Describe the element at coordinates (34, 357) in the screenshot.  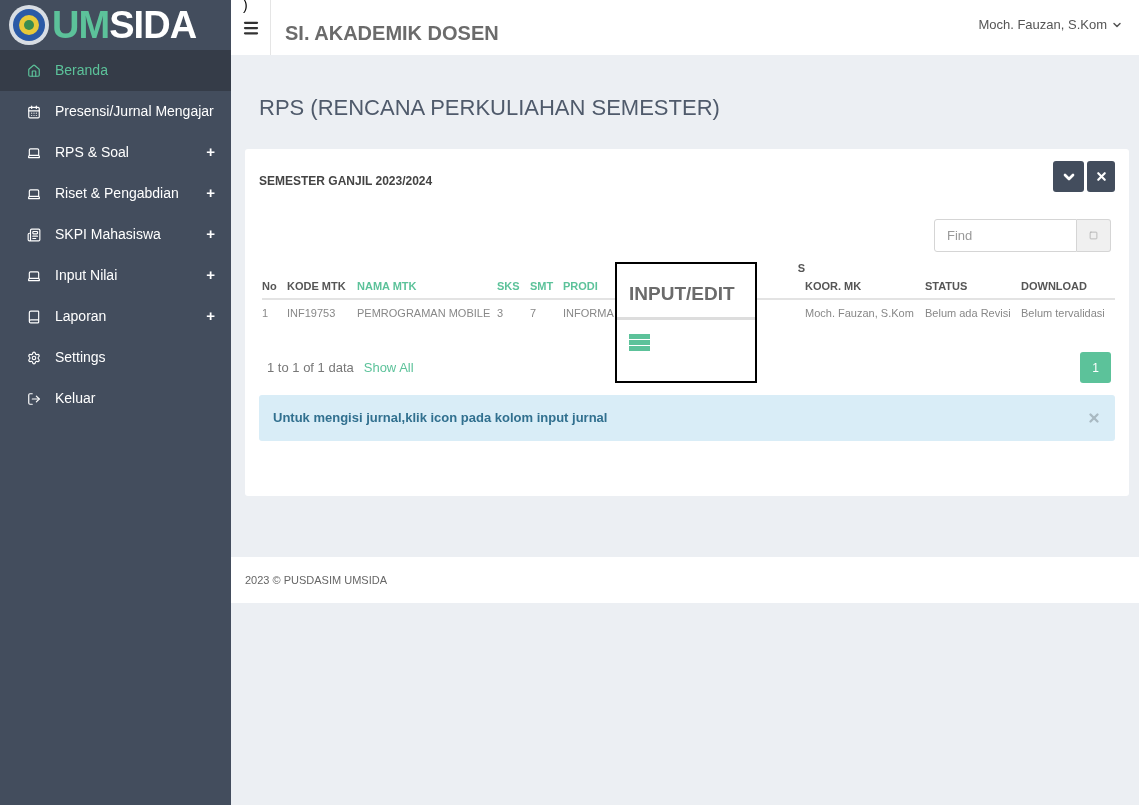
I see `settings-icon` at that location.